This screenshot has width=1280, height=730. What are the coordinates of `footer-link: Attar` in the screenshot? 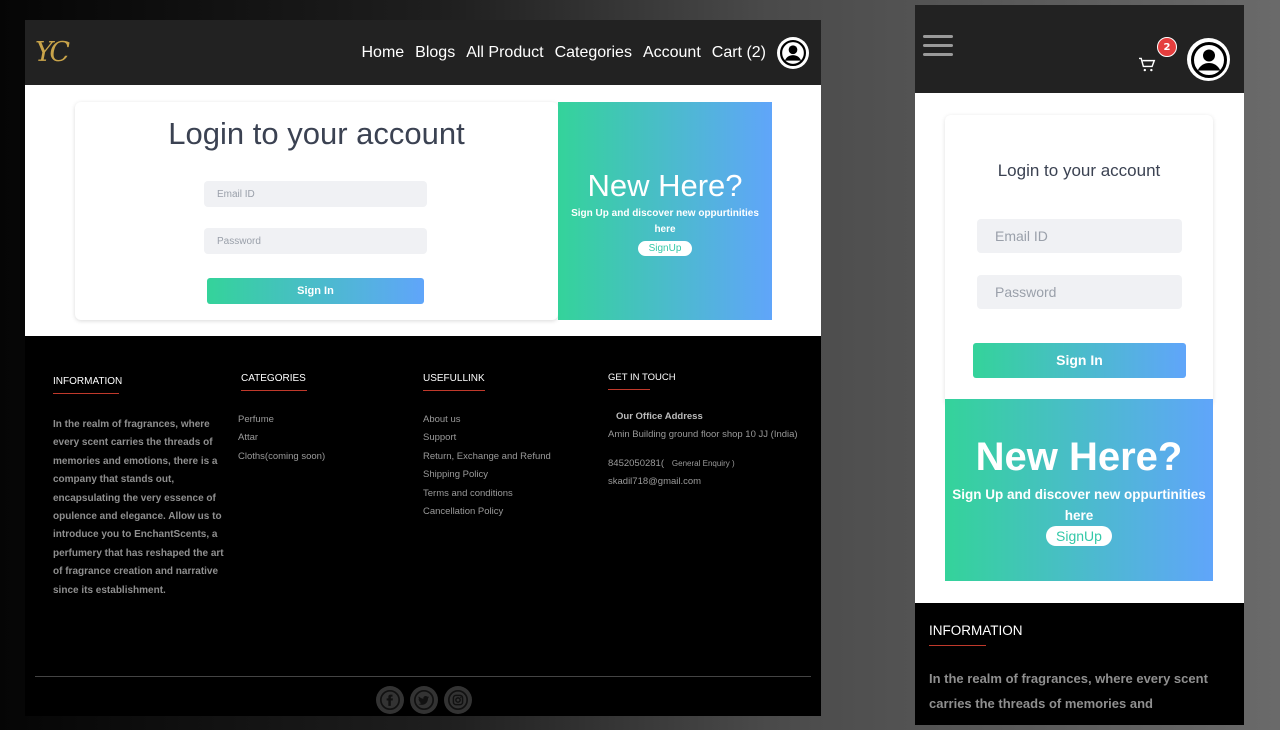 It's located at (281, 438).